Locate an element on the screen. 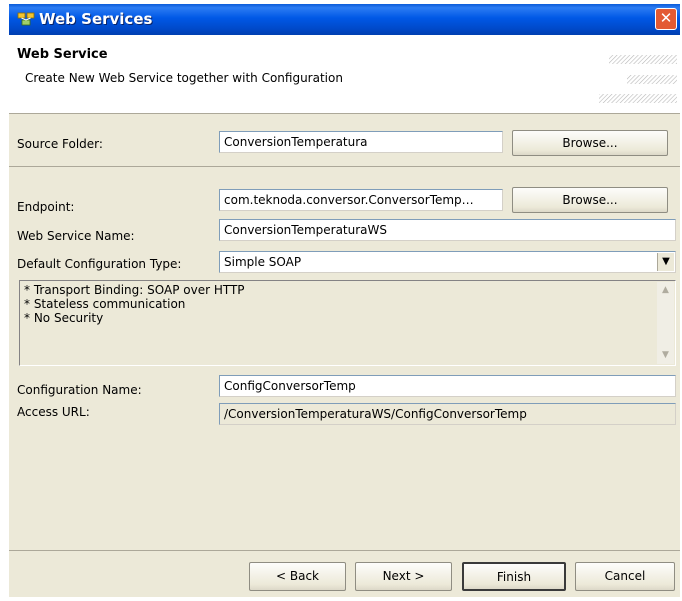 This screenshot has width=682, height=601. web-services-icon is located at coordinates (26, 19).